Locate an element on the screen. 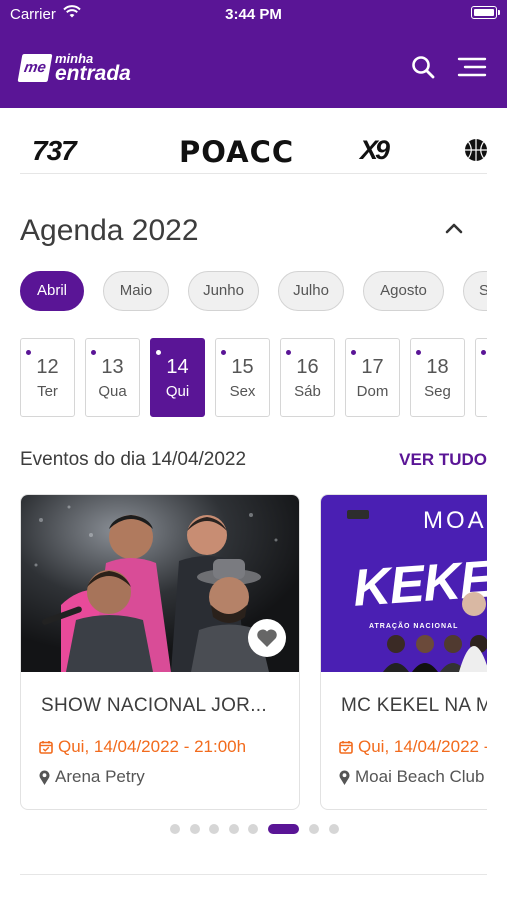 This screenshot has height=900, width=507. sponsor-logo: POACC is located at coordinates (236, 152).